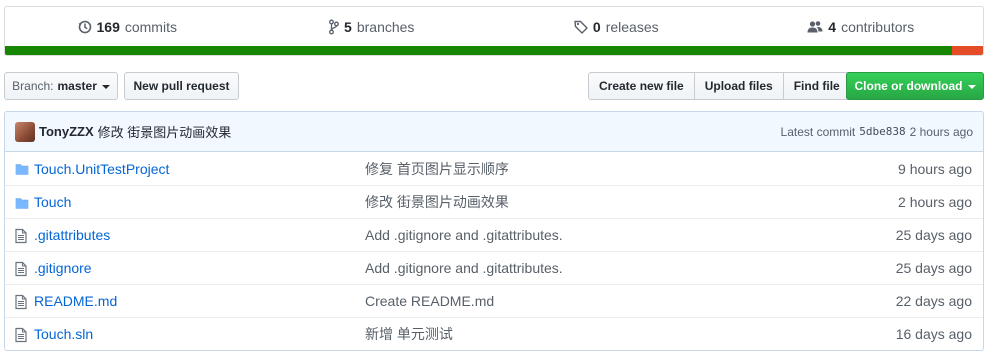 The width and height of the screenshot is (999, 360). I want to click on commits-link: 169 commits, so click(127, 27).